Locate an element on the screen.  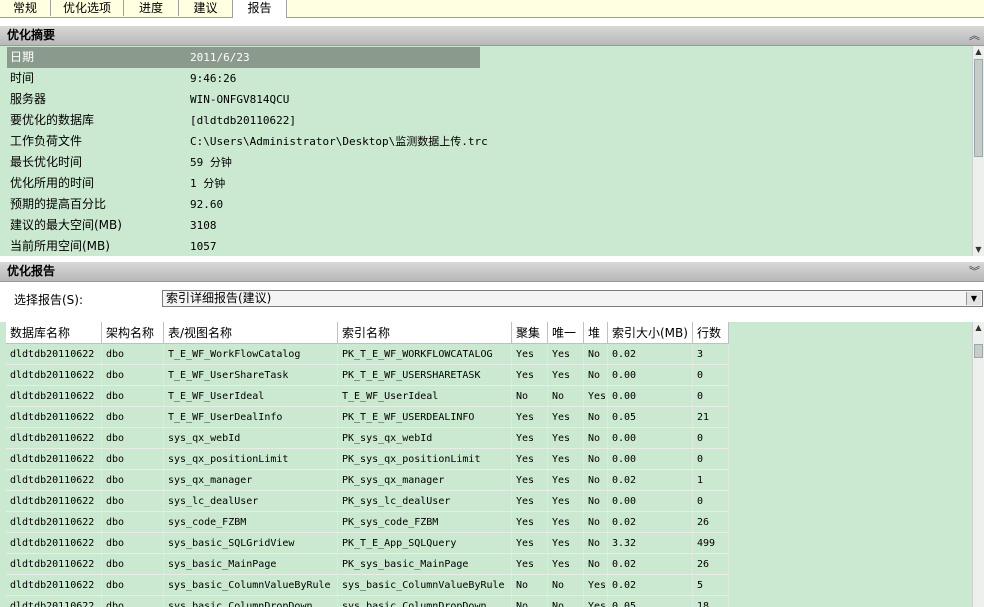
summary-label: 预期的提高百分比 is located at coordinates (58, 204).